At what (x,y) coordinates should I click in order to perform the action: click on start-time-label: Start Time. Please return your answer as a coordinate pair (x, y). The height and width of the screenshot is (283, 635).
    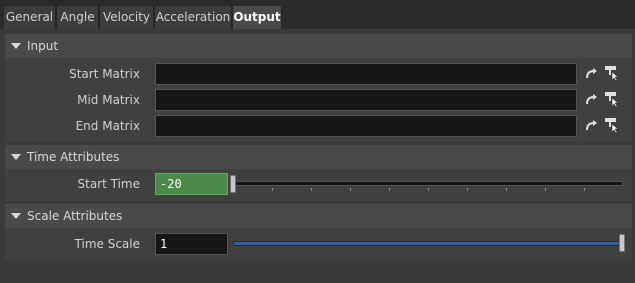
    Looking at the image, I should click on (109, 184).